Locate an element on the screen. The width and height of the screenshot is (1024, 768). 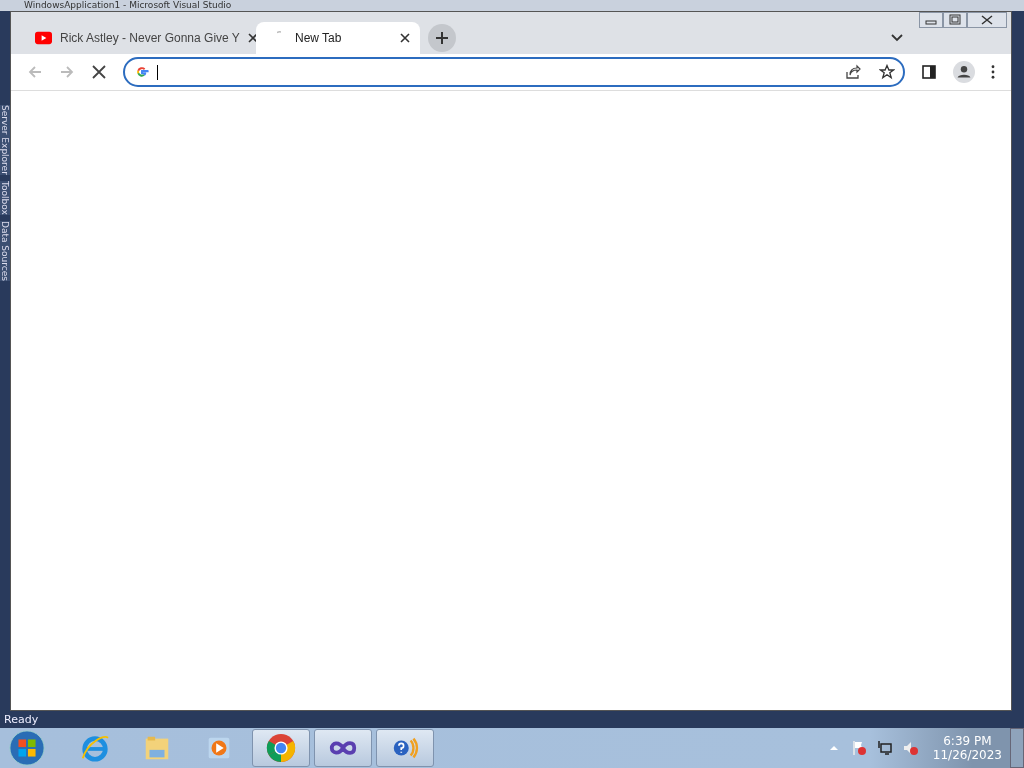
restore-button is located at coordinates (955, 20).